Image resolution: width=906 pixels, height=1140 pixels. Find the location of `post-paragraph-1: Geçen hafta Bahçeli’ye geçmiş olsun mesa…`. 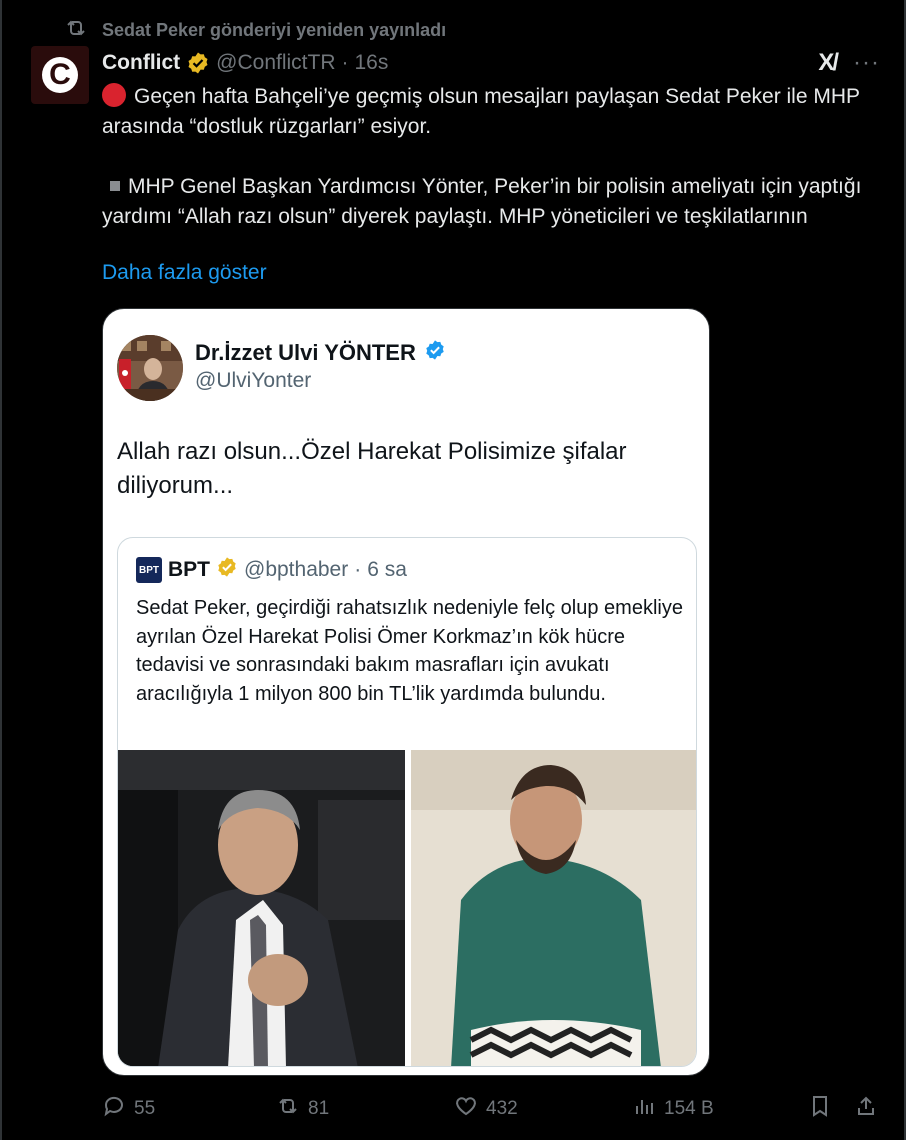

post-paragraph-1: Geçen hafta Bahçeli’ye geçmiş olsun mesa… is located at coordinates (481, 110).